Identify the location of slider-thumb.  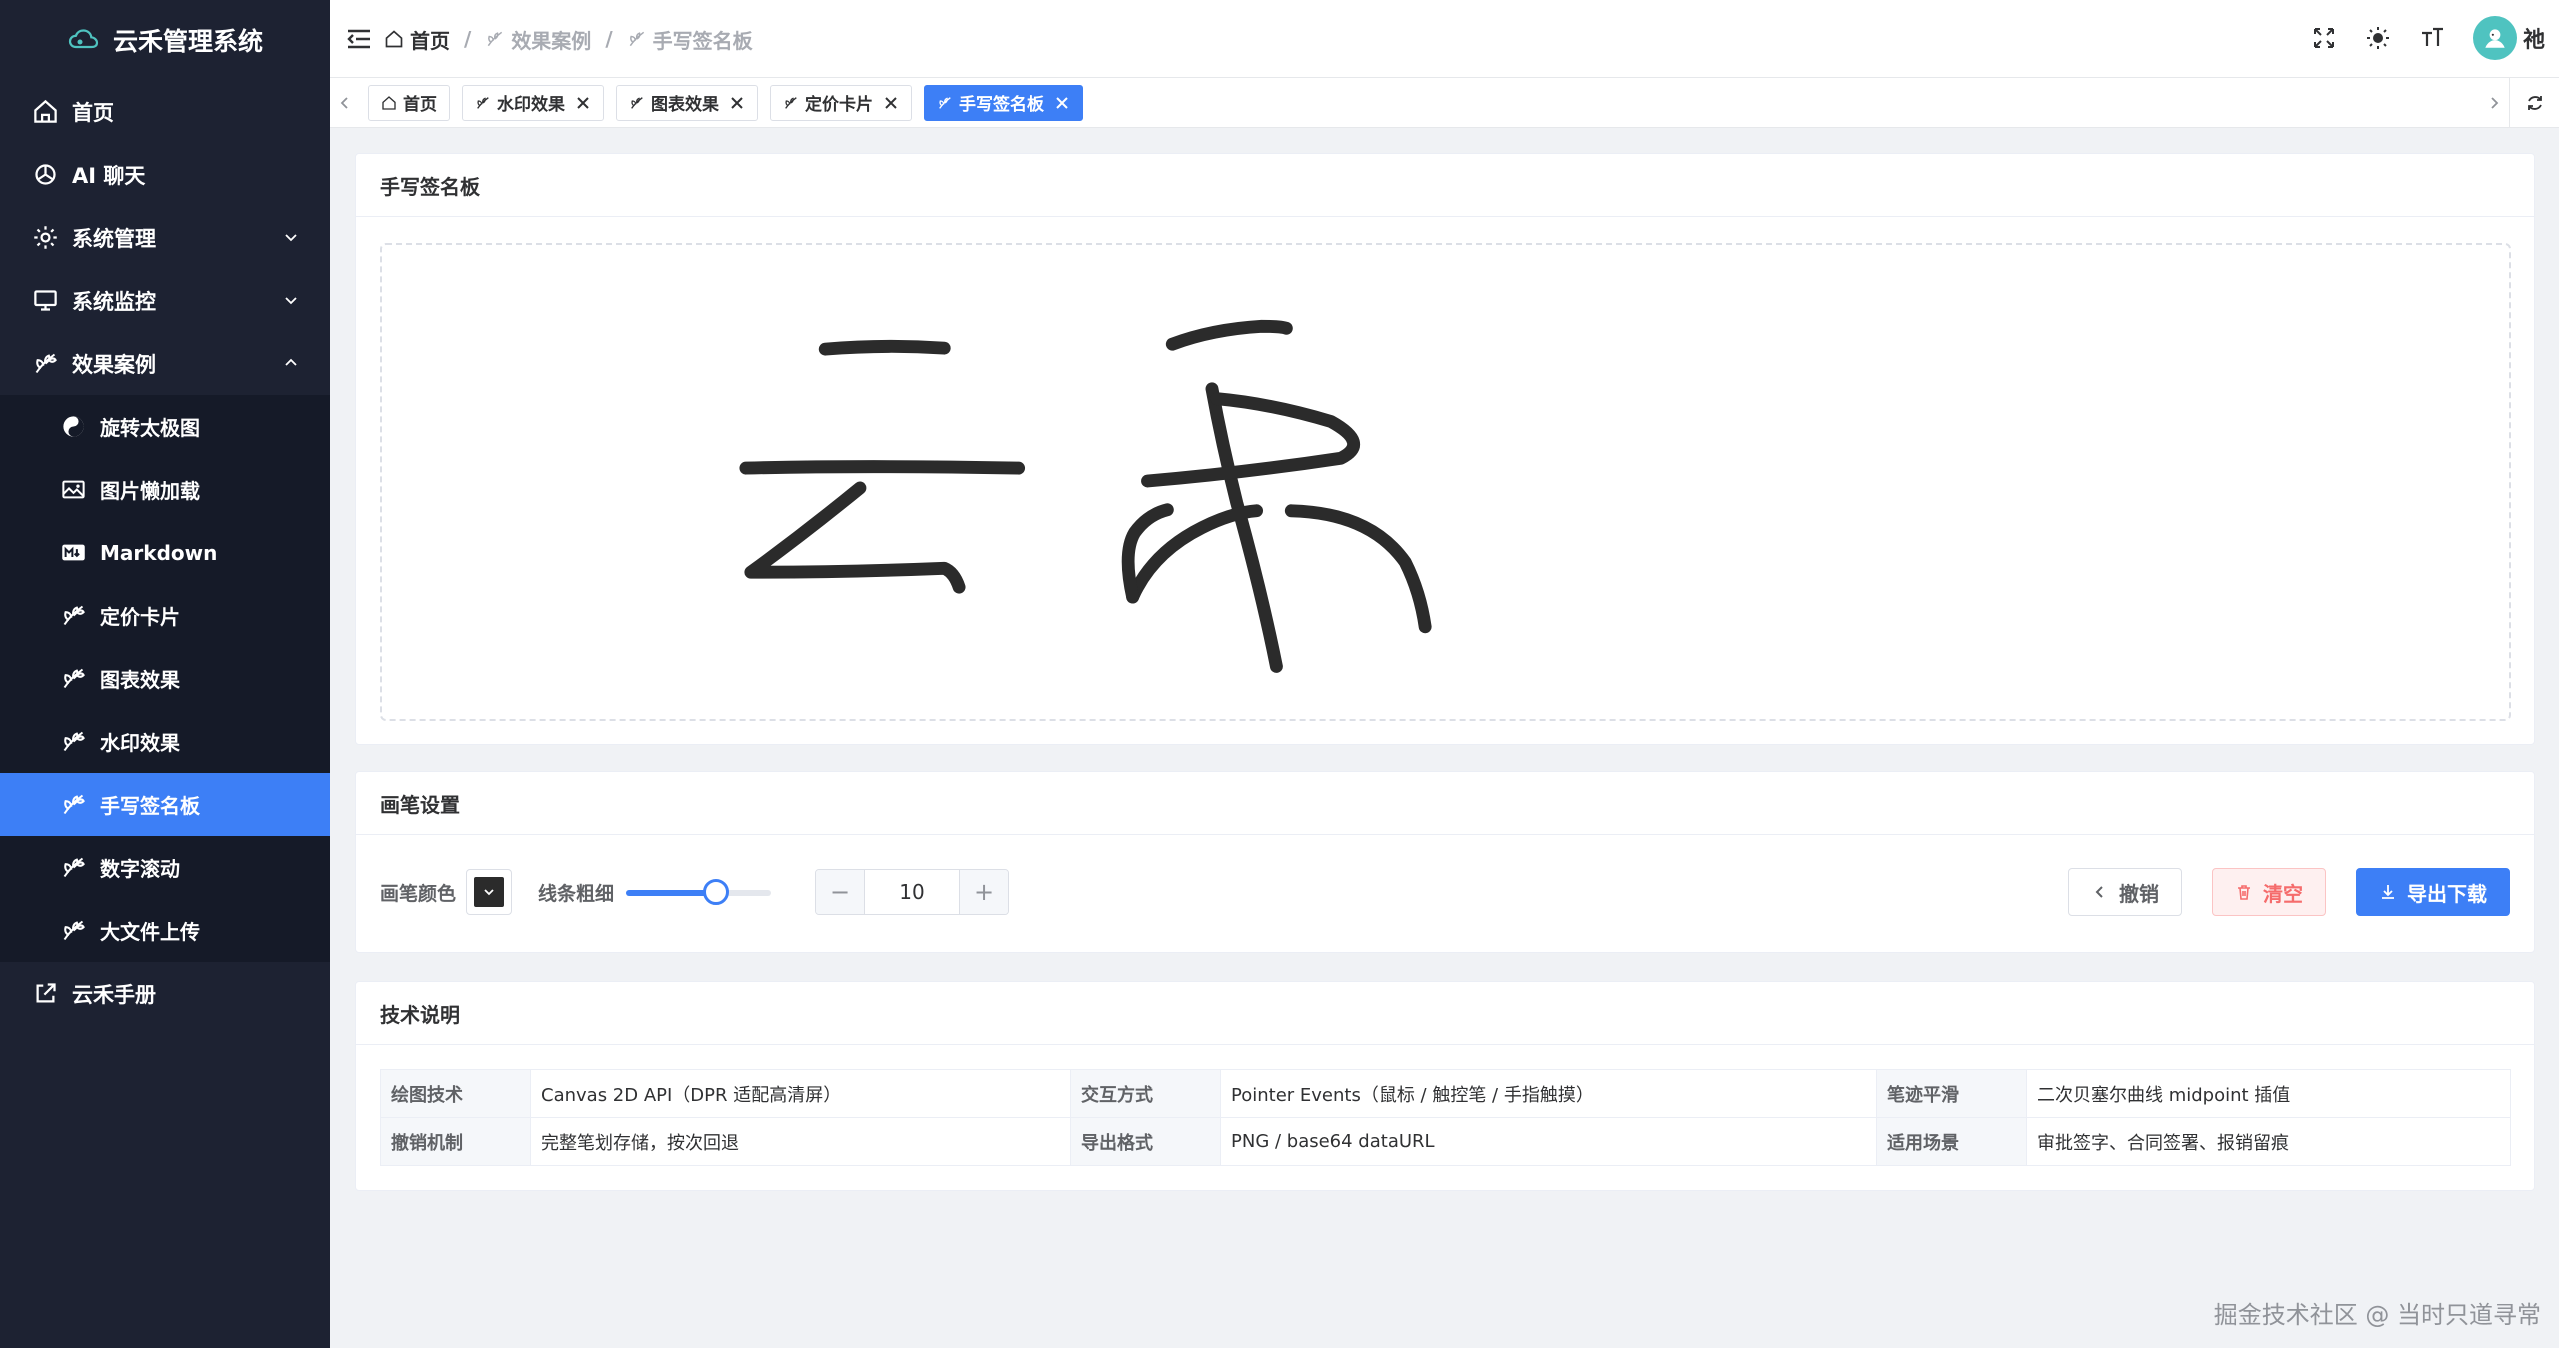
(715, 892).